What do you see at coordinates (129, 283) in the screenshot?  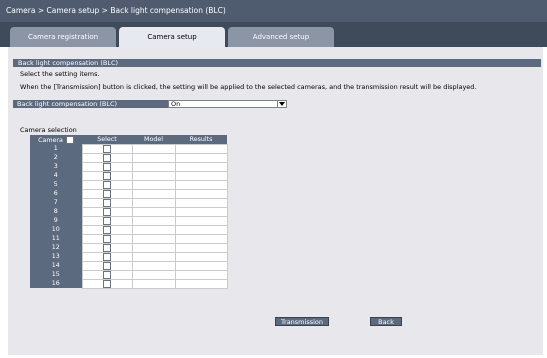 I see `table-row: 16` at bounding box center [129, 283].